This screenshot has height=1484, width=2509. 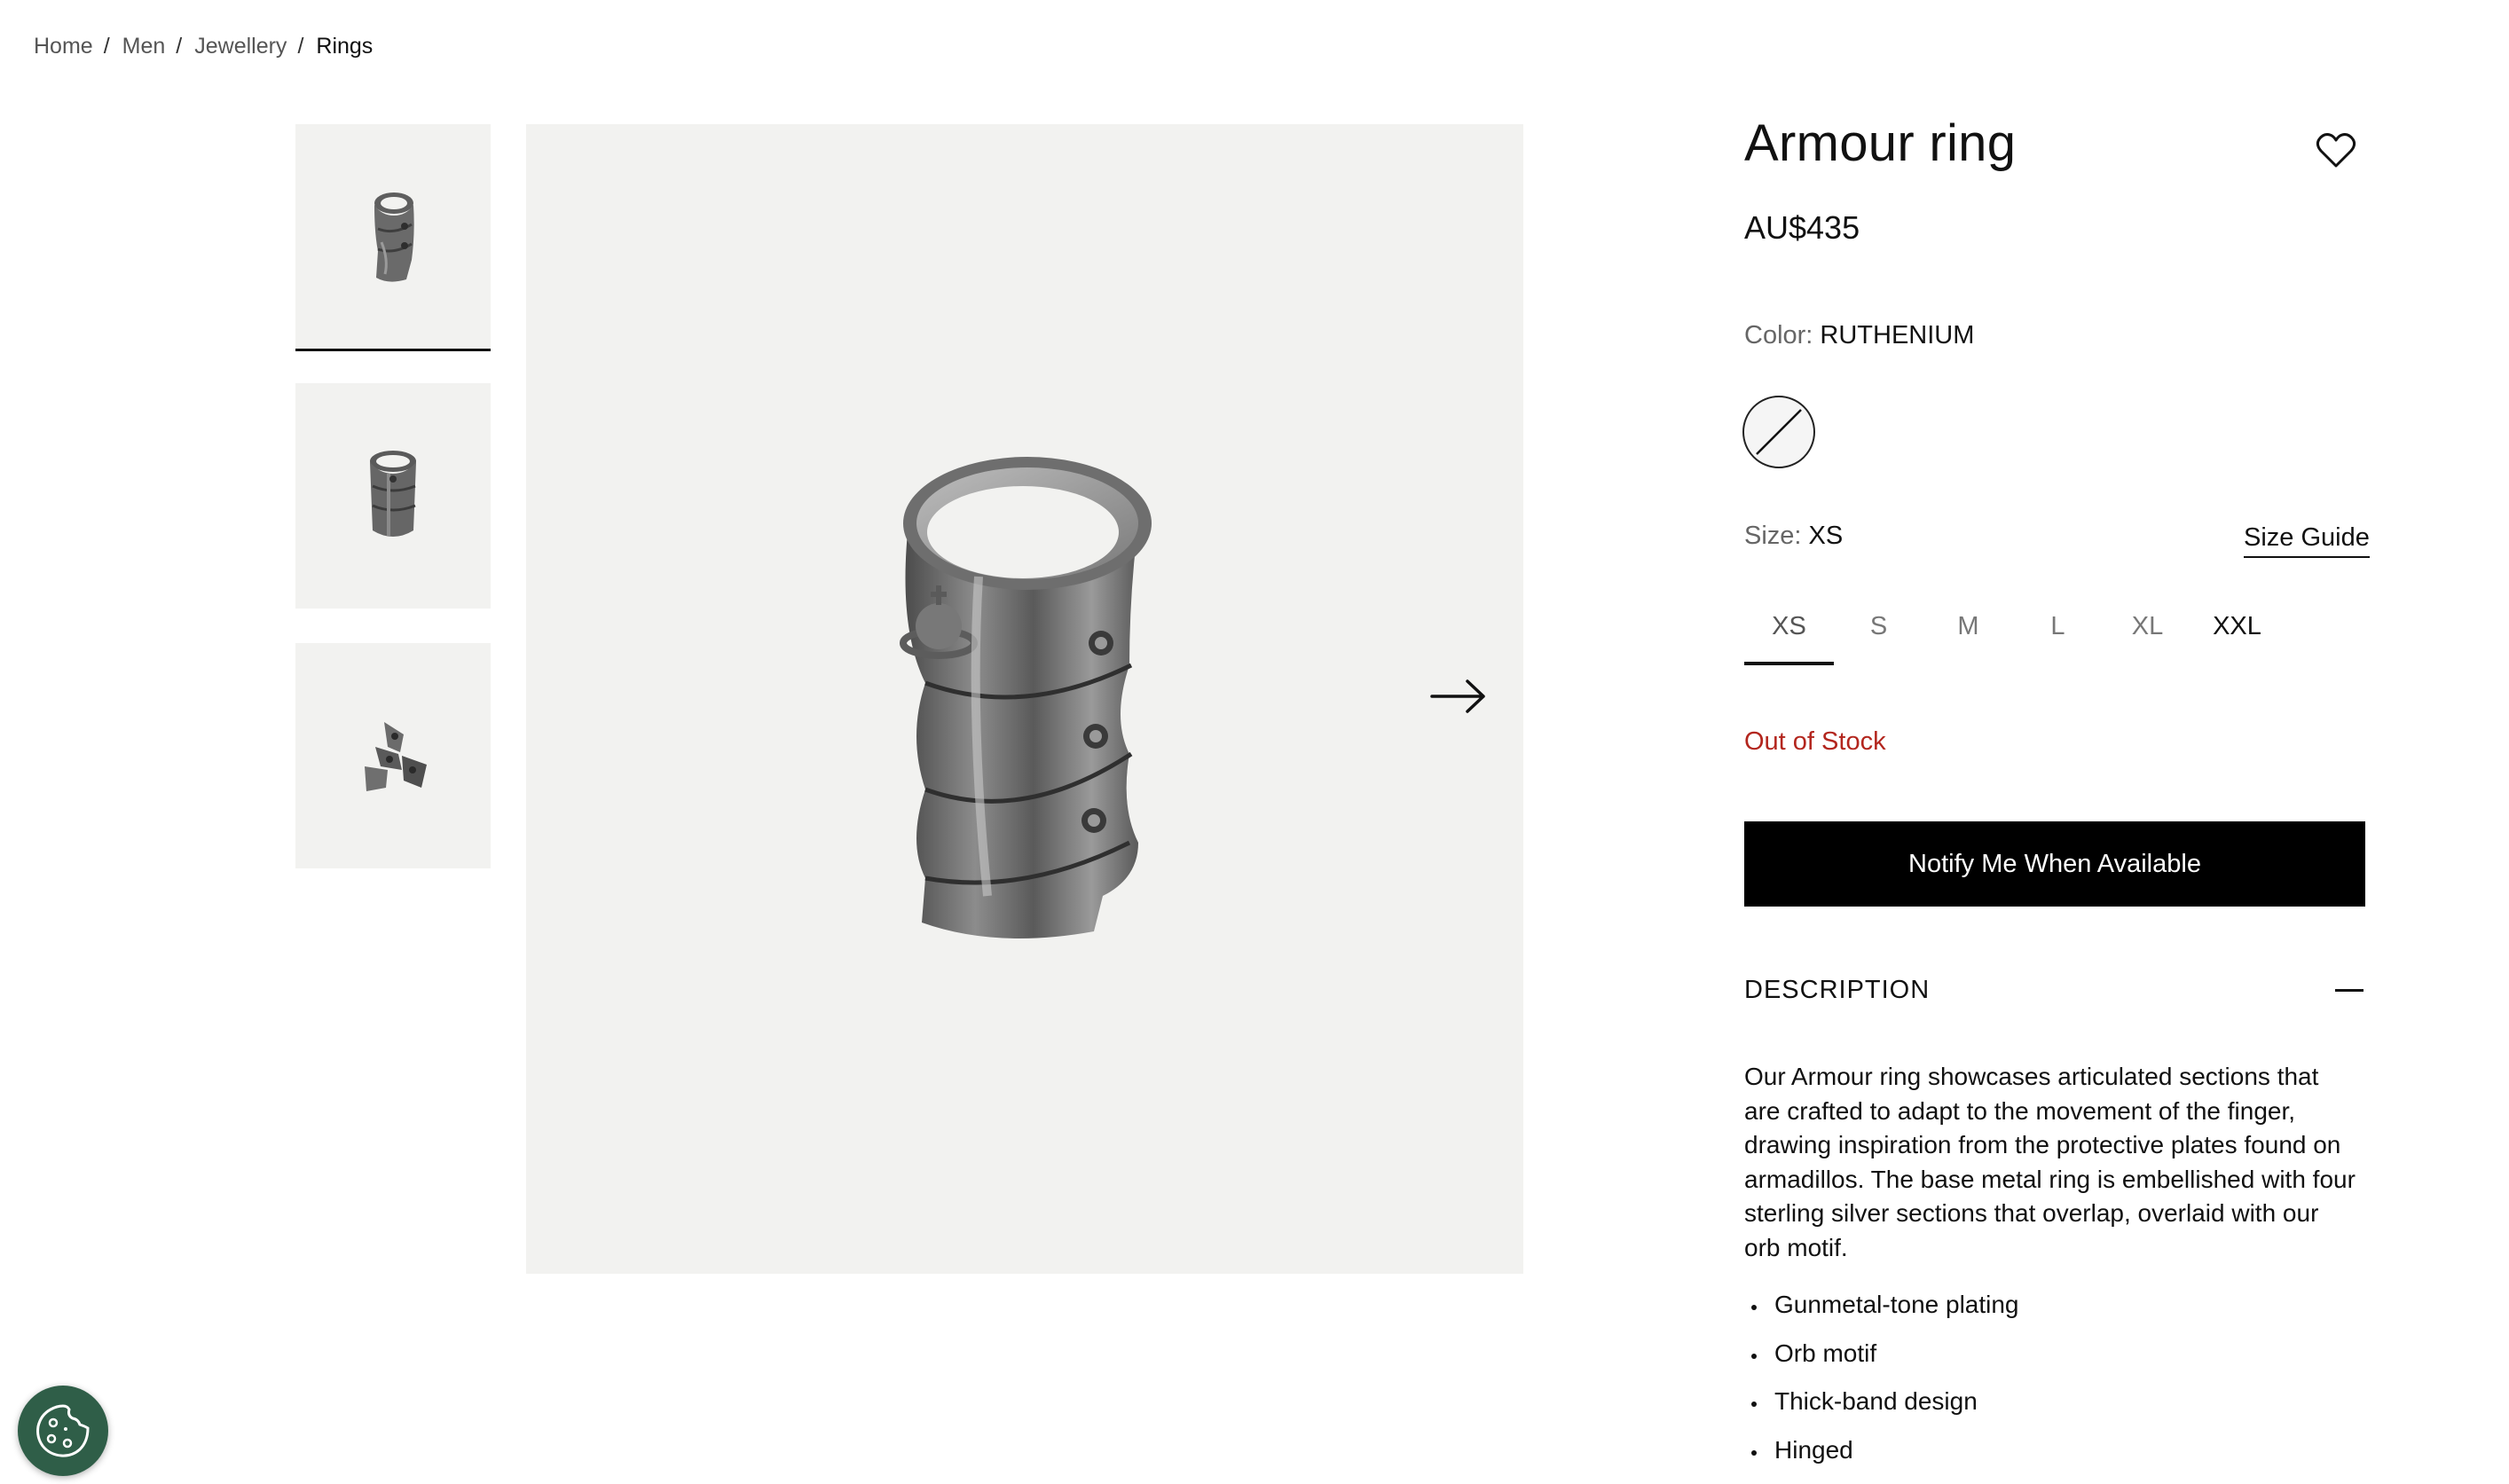 I want to click on size-guide-link: Size Guide, so click(x=2307, y=540).